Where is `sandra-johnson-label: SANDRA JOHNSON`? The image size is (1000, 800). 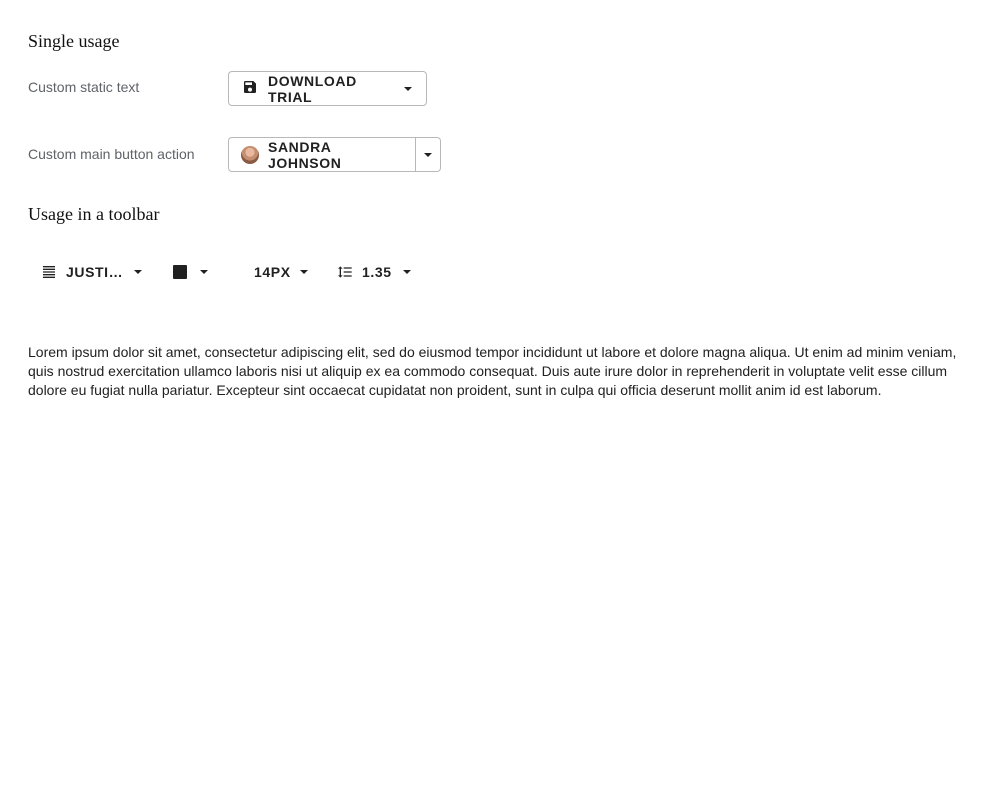 sandra-johnson-label: SANDRA JOHNSON is located at coordinates (305, 154).